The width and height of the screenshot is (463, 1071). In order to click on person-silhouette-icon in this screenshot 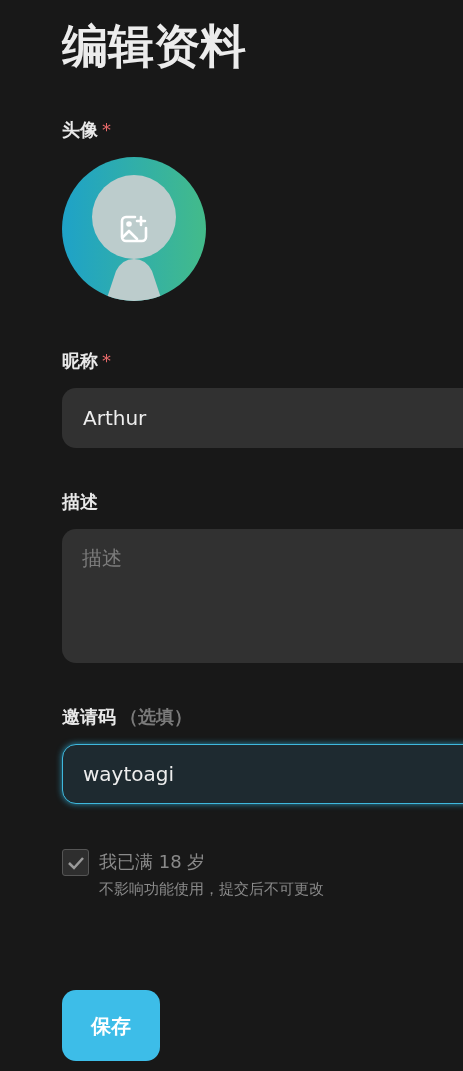, I will do `click(134, 238)`.